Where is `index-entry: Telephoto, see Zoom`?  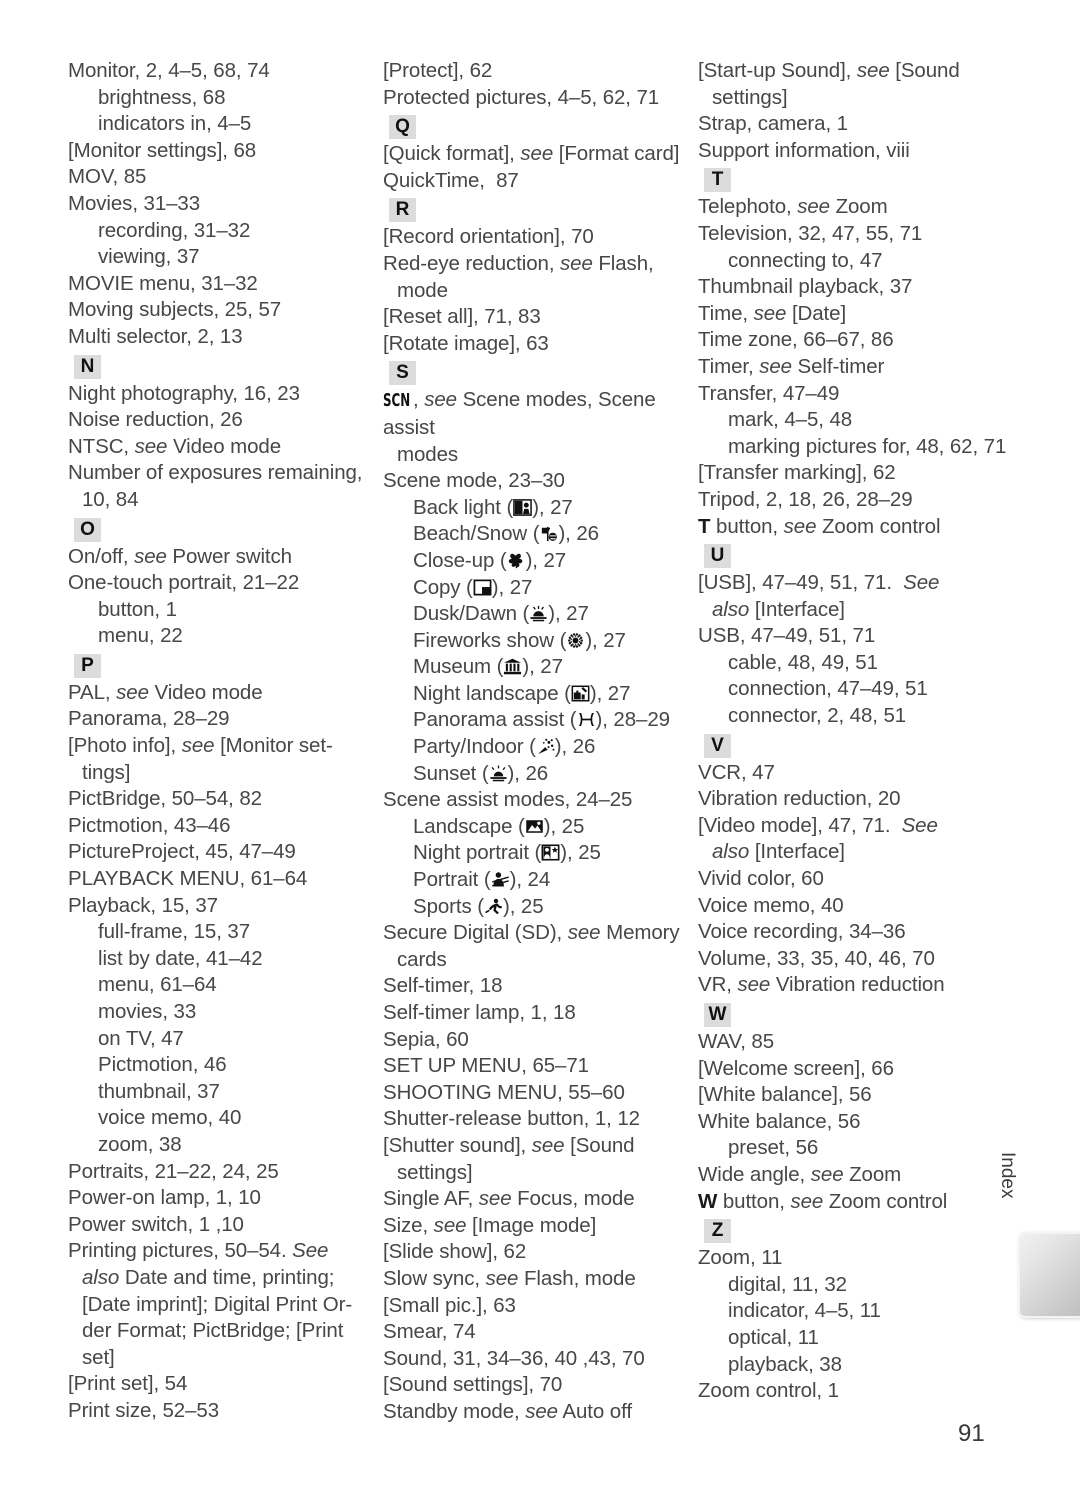 index-entry: Telephoto, see Zoom is located at coordinates (855, 207).